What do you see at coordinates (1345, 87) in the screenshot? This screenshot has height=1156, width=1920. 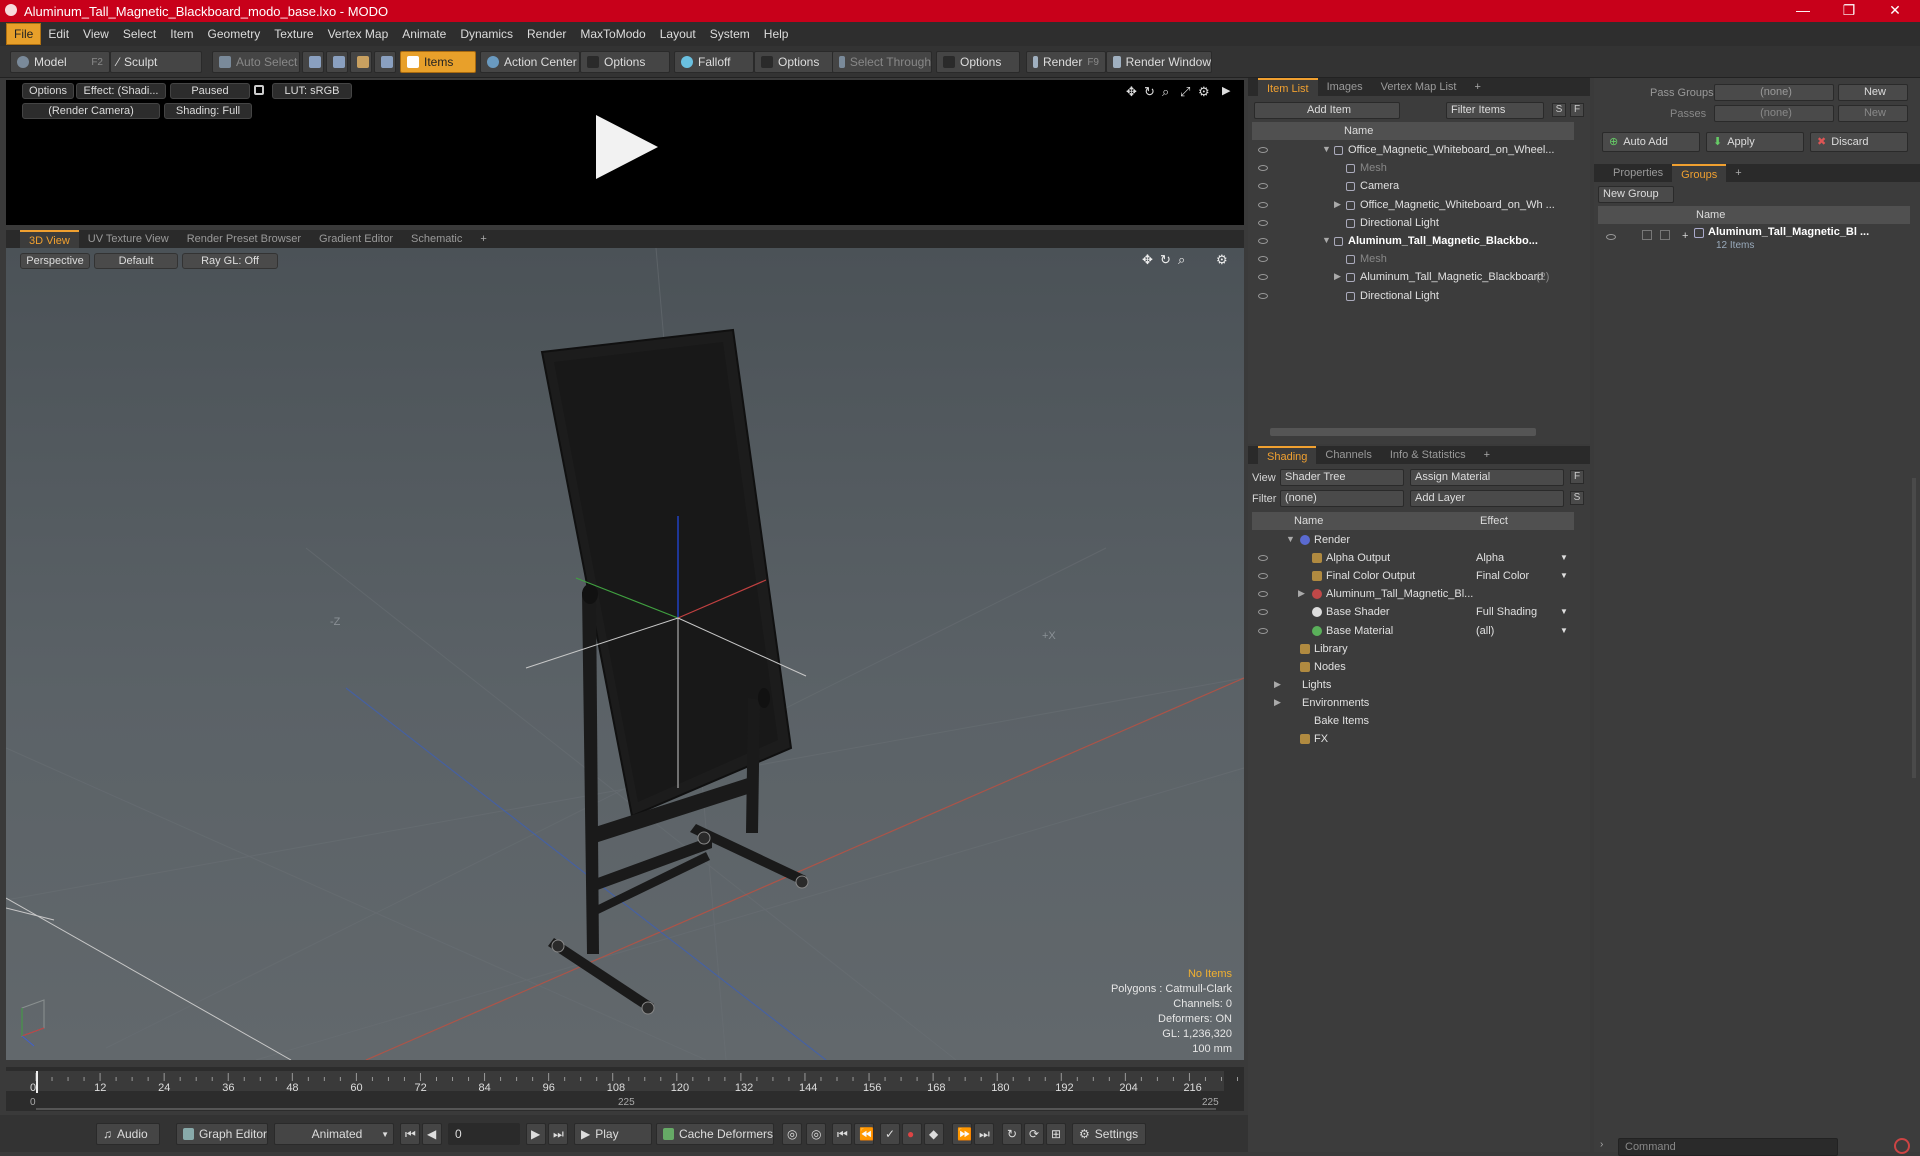 I see `tab-images: Images` at bounding box center [1345, 87].